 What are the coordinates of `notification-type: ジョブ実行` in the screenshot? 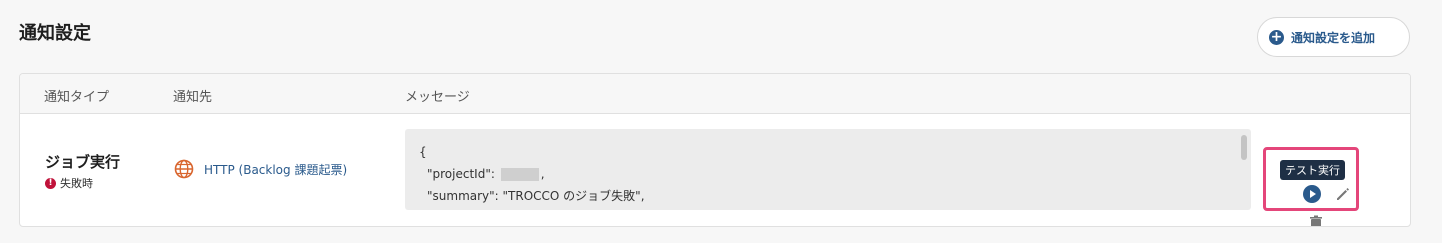 It's located at (83, 162).